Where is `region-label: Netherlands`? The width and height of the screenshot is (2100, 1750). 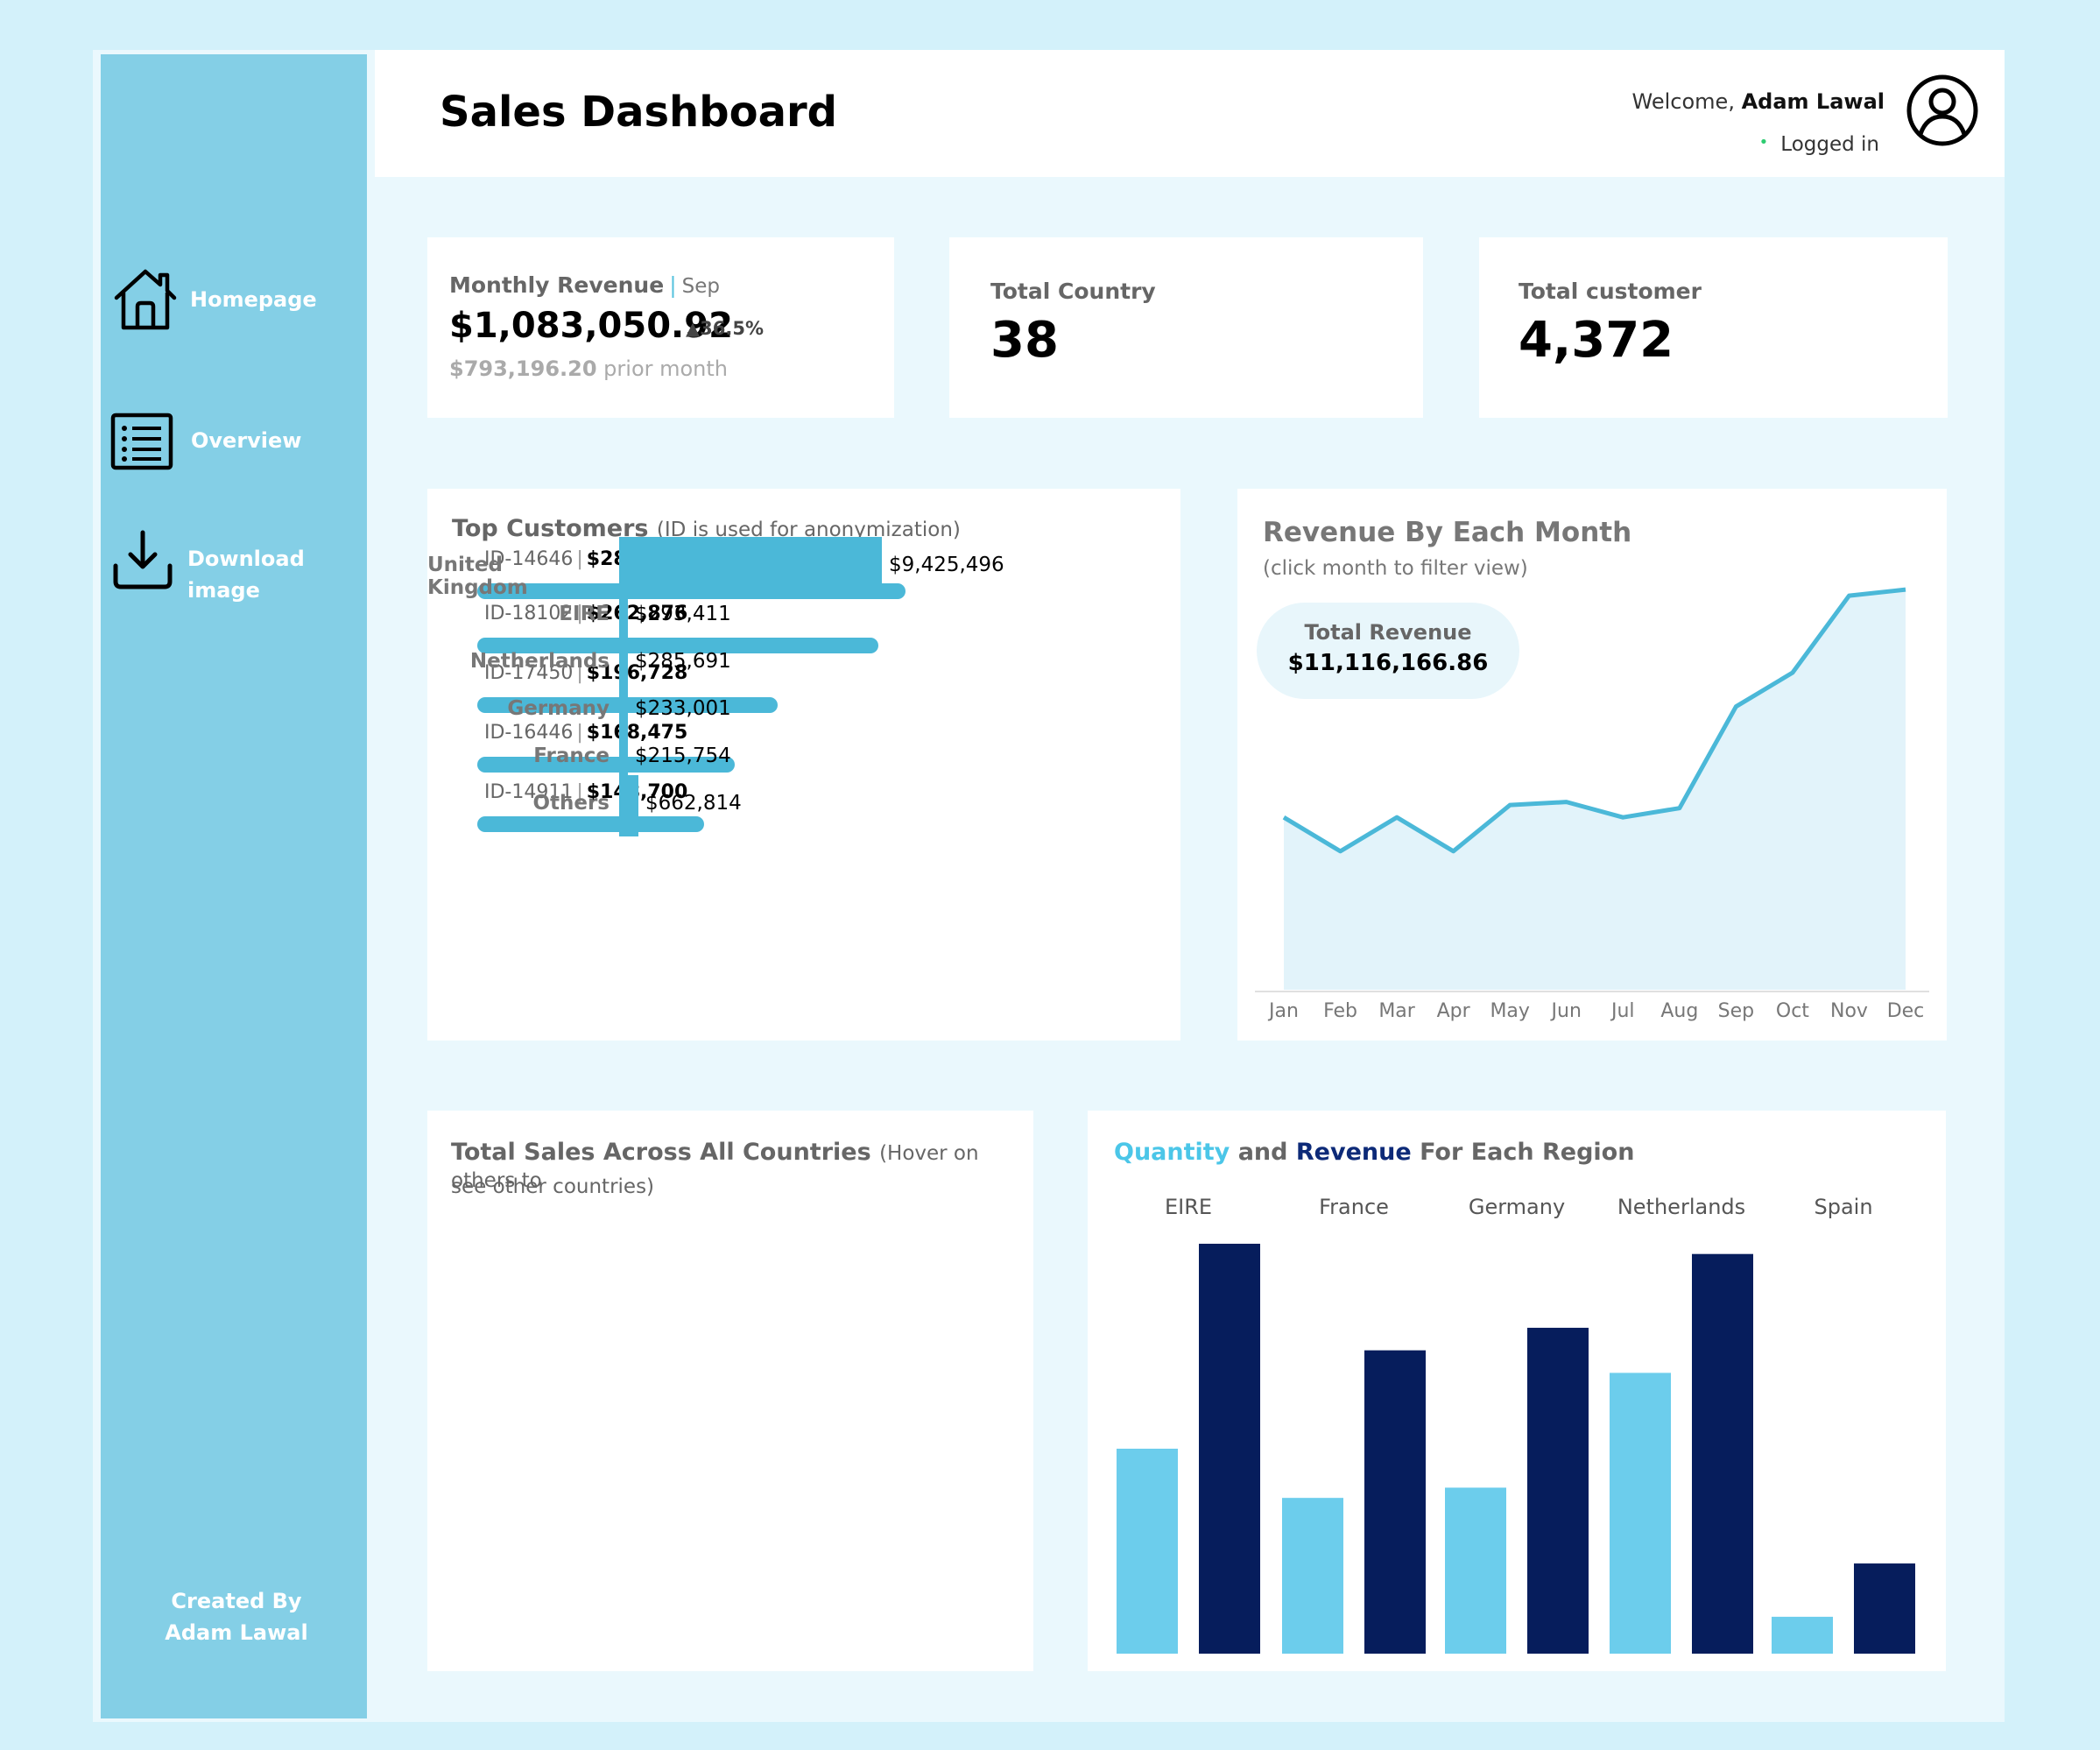 region-label: Netherlands is located at coordinates (1681, 1207).